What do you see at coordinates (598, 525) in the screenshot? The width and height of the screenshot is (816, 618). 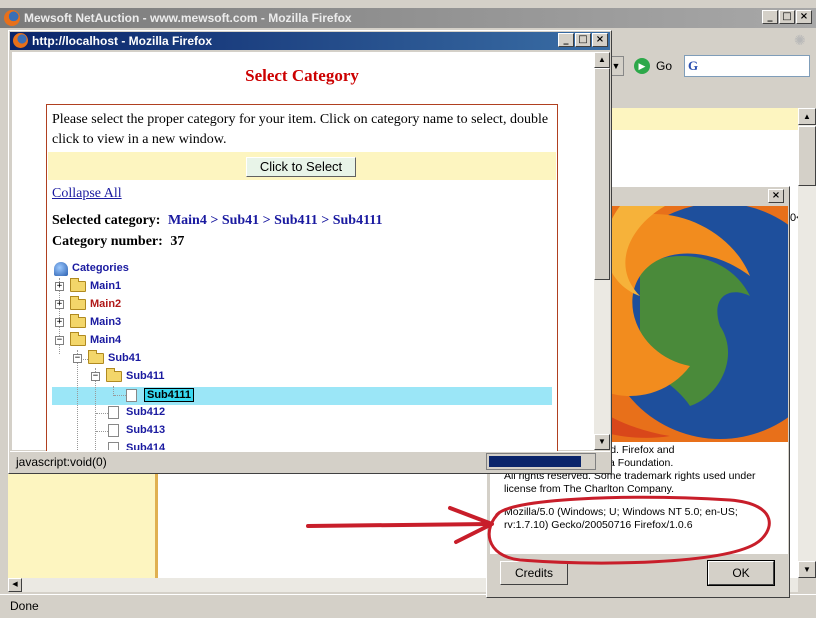 I see `user-agent-line-2: rv:1.7.10) Gecko/20050716 Firefox/1.0.6` at bounding box center [598, 525].